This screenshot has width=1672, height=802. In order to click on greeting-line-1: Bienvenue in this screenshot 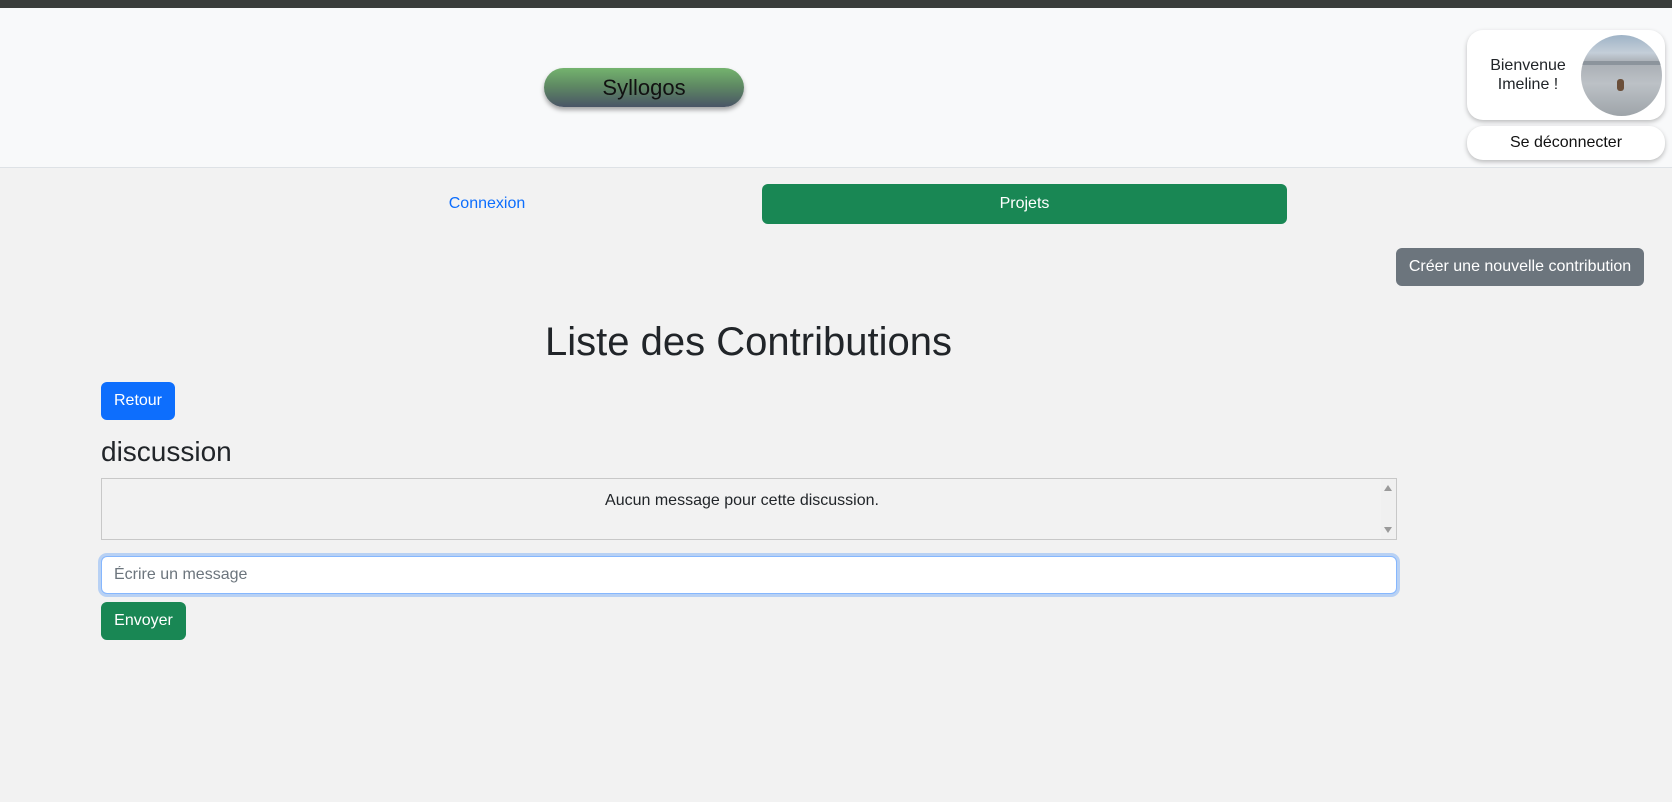, I will do `click(1528, 65)`.